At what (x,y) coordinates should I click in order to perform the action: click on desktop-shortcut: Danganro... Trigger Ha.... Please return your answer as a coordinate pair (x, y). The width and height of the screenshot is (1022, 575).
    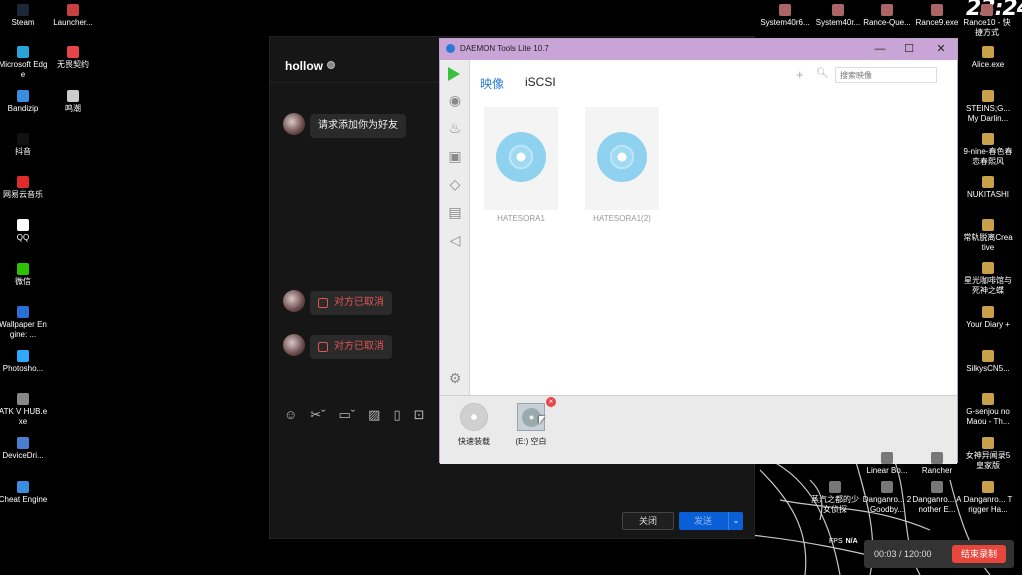
    Looking at the image, I should click on (988, 498).